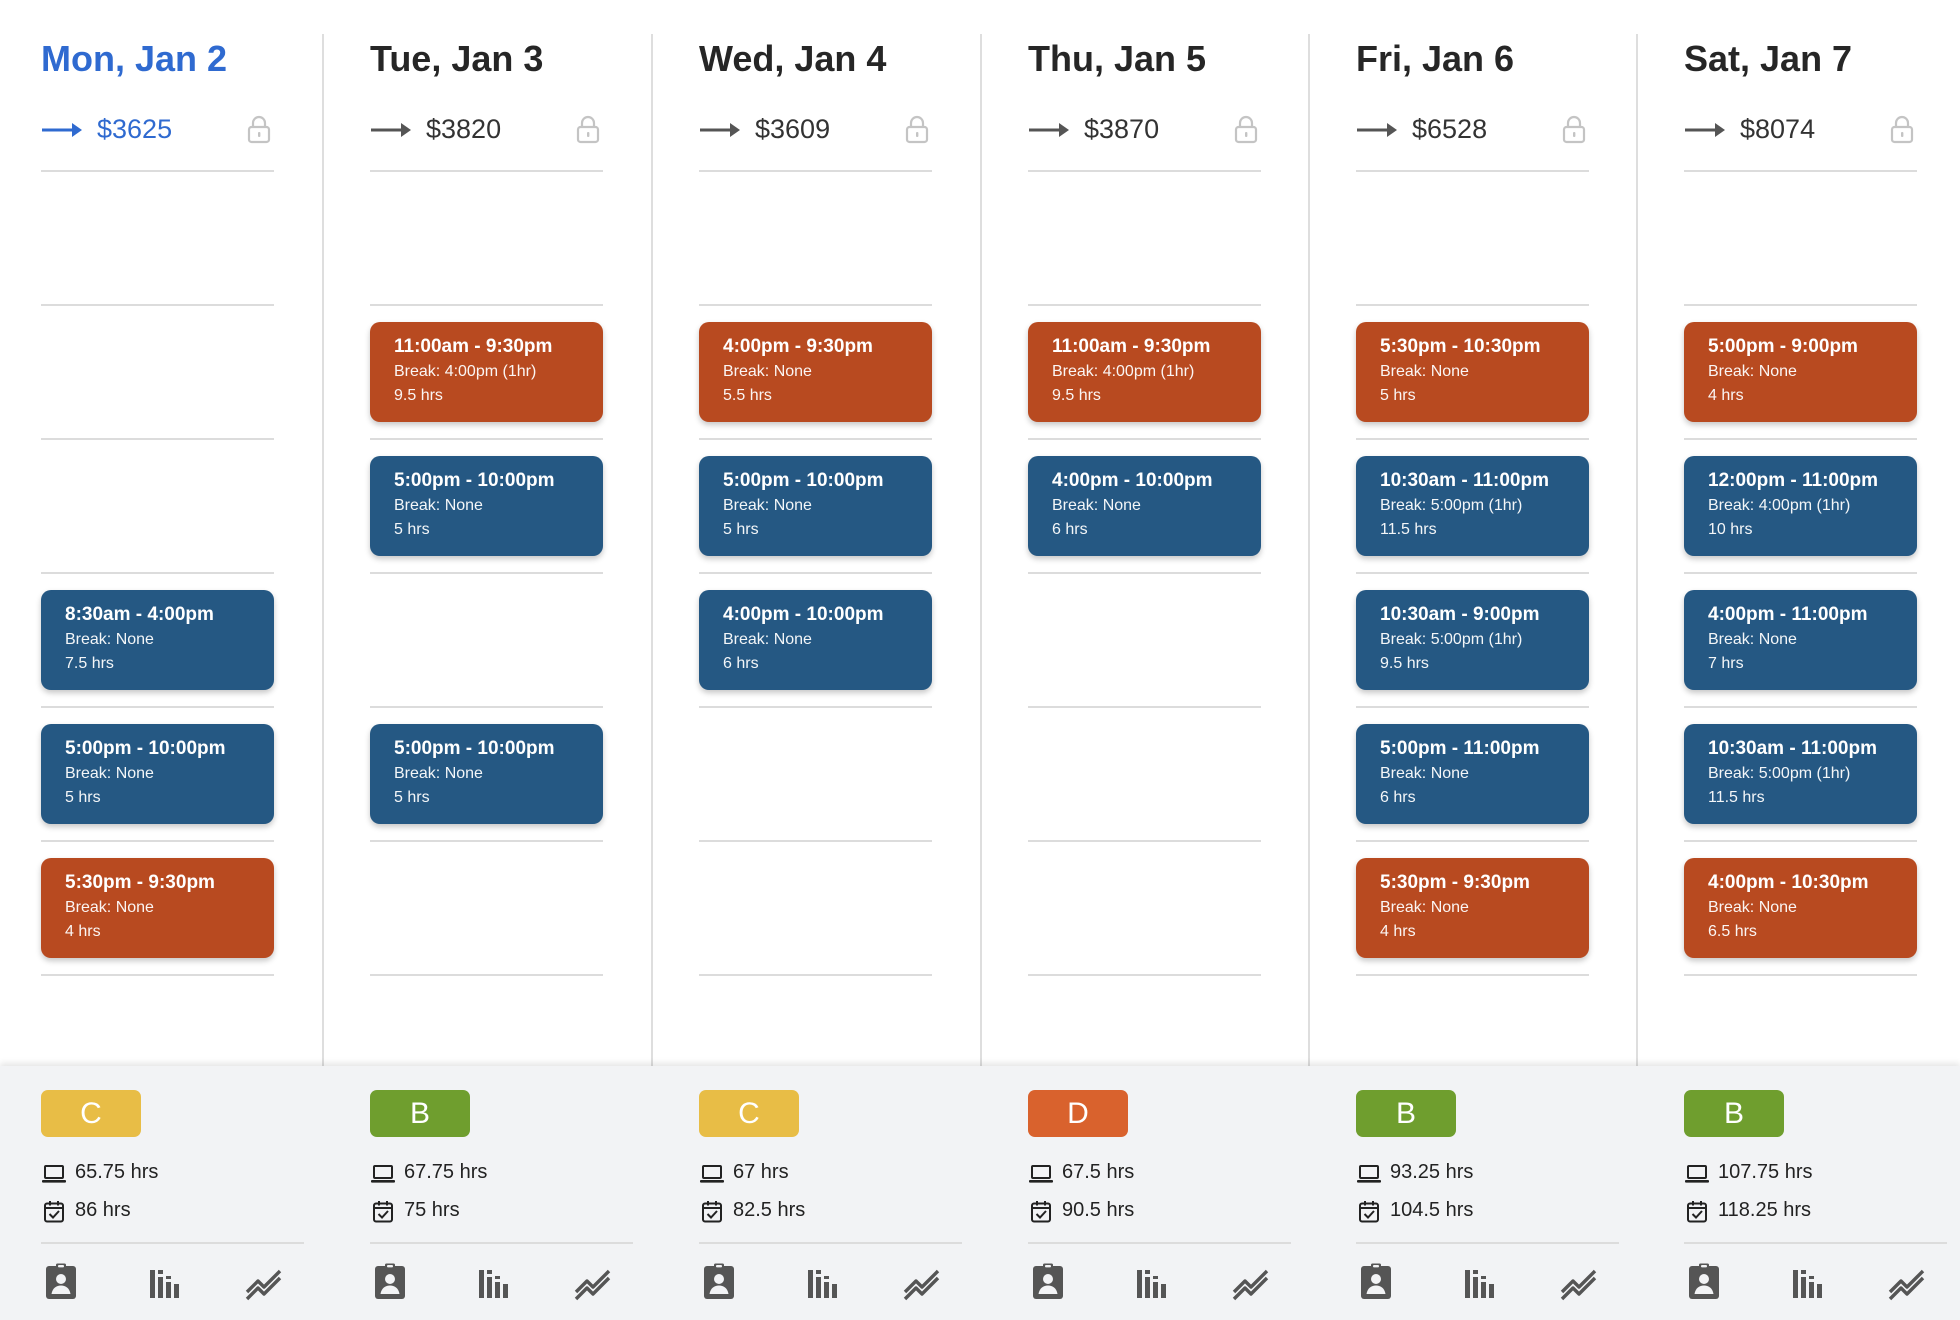 The width and height of the screenshot is (1960, 1320). What do you see at coordinates (157, 640) in the screenshot?
I see `shift-card: 8:30am - 4:00pm Break: None 7.5 hrs` at bounding box center [157, 640].